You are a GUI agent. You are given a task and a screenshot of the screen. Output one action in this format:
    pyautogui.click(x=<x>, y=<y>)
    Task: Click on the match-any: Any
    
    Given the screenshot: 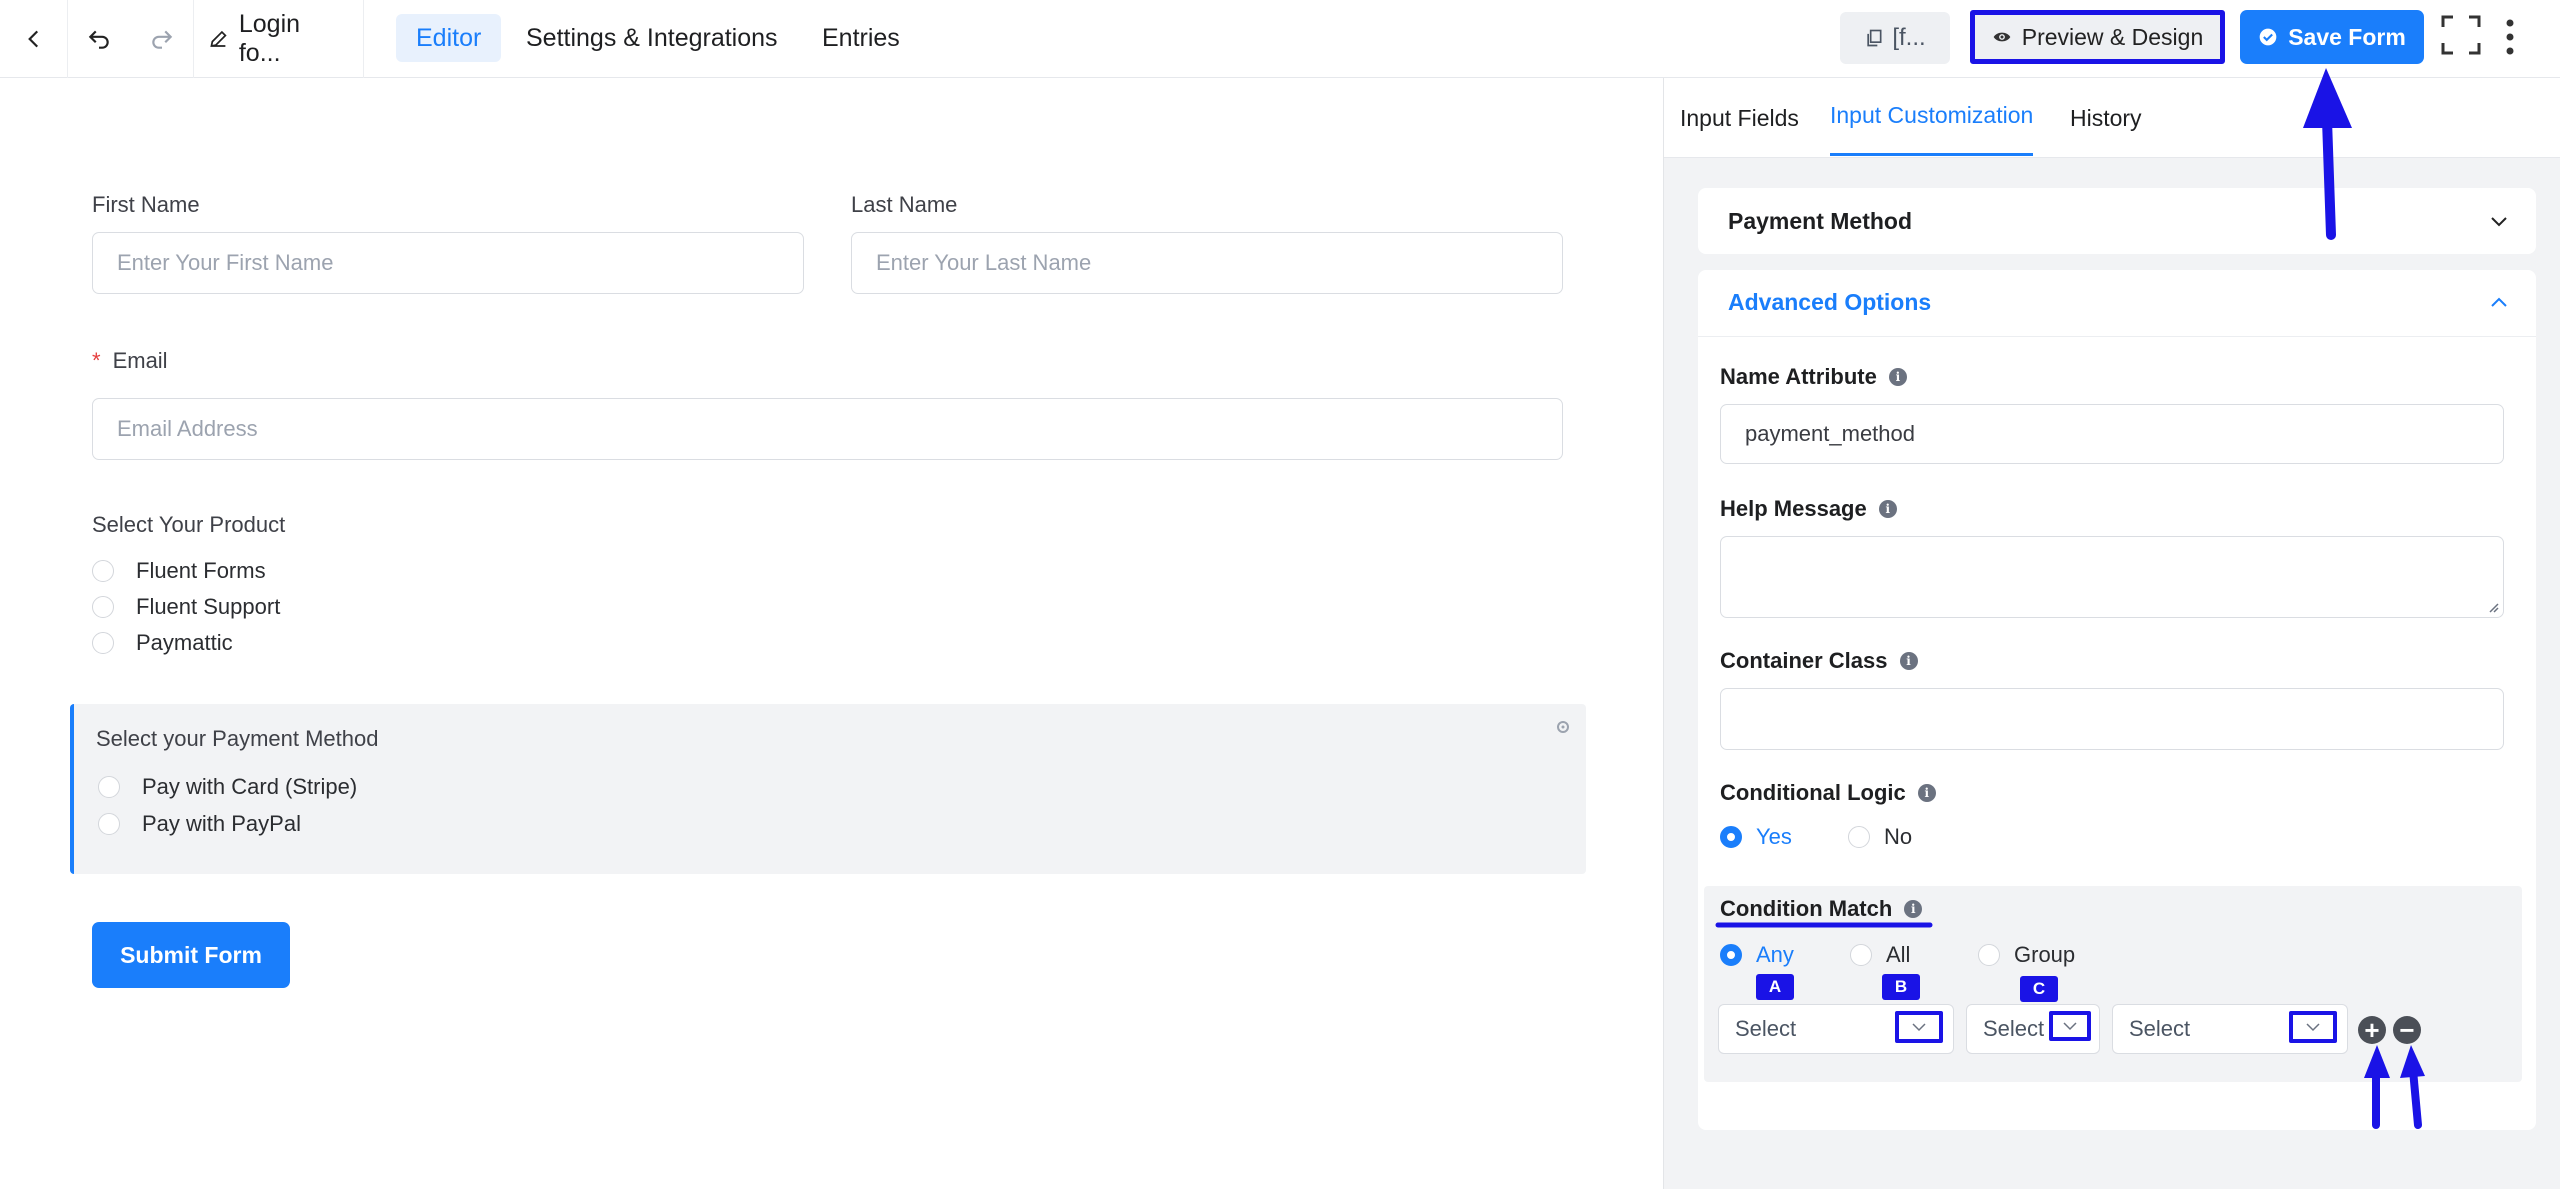 What is the action you would take?
    pyautogui.click(x=1757, y=955)
    